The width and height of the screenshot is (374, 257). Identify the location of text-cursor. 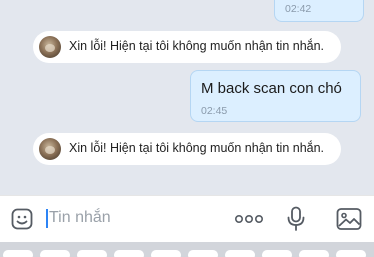
(47, 218).